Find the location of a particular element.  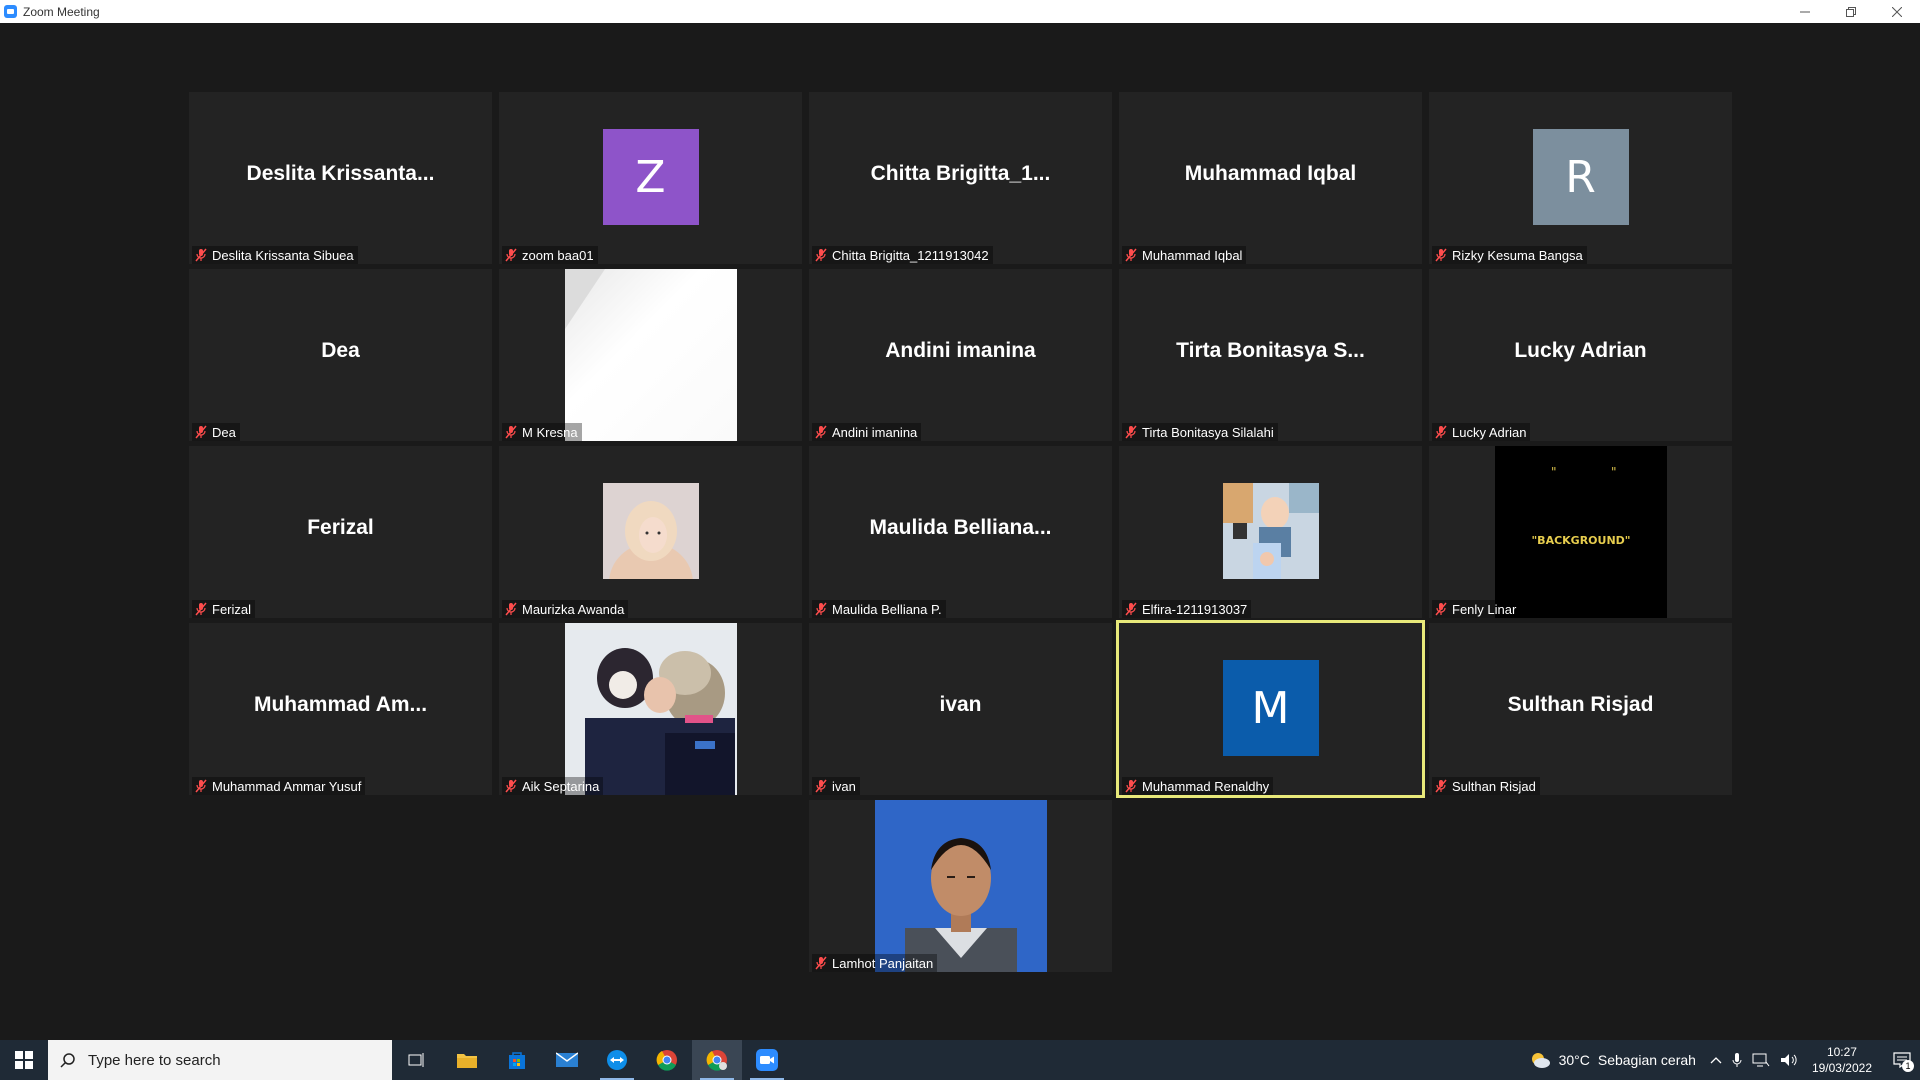

participant-tile: " " "BACKGROUND" Fenly Linar is located at coordinates (1580, 532).